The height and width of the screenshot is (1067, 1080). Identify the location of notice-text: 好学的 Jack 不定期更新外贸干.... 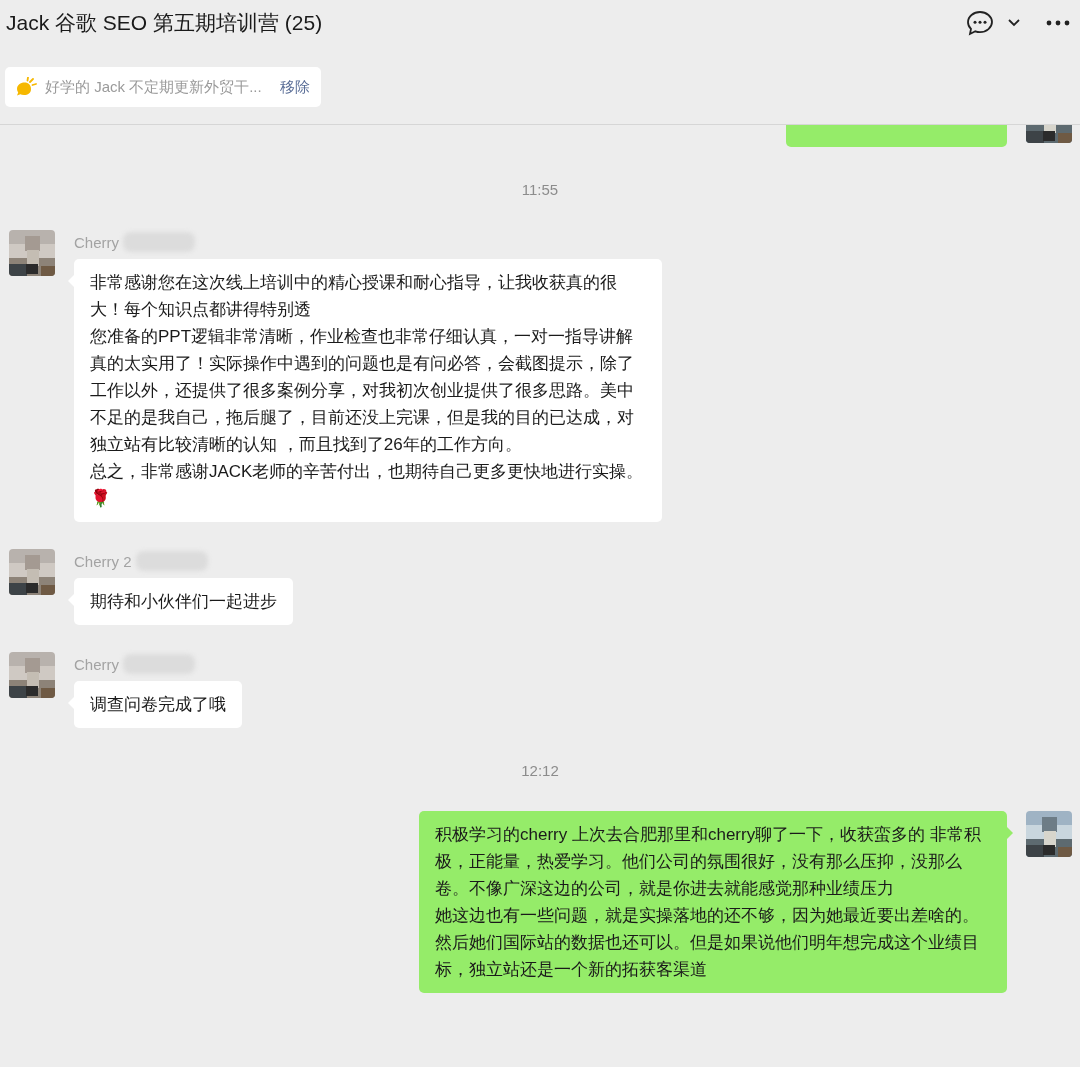
(153, 87).